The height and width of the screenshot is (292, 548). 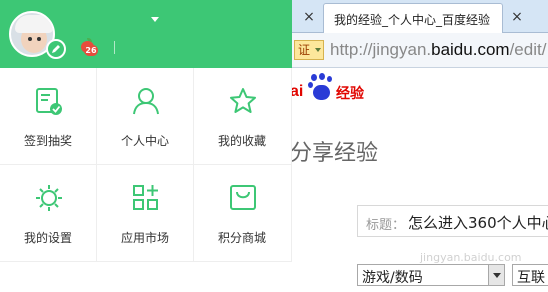 What do you see at coordinates (146, 101) in the screenshot?
I see `person-icon` at bounding box center [146, 101].